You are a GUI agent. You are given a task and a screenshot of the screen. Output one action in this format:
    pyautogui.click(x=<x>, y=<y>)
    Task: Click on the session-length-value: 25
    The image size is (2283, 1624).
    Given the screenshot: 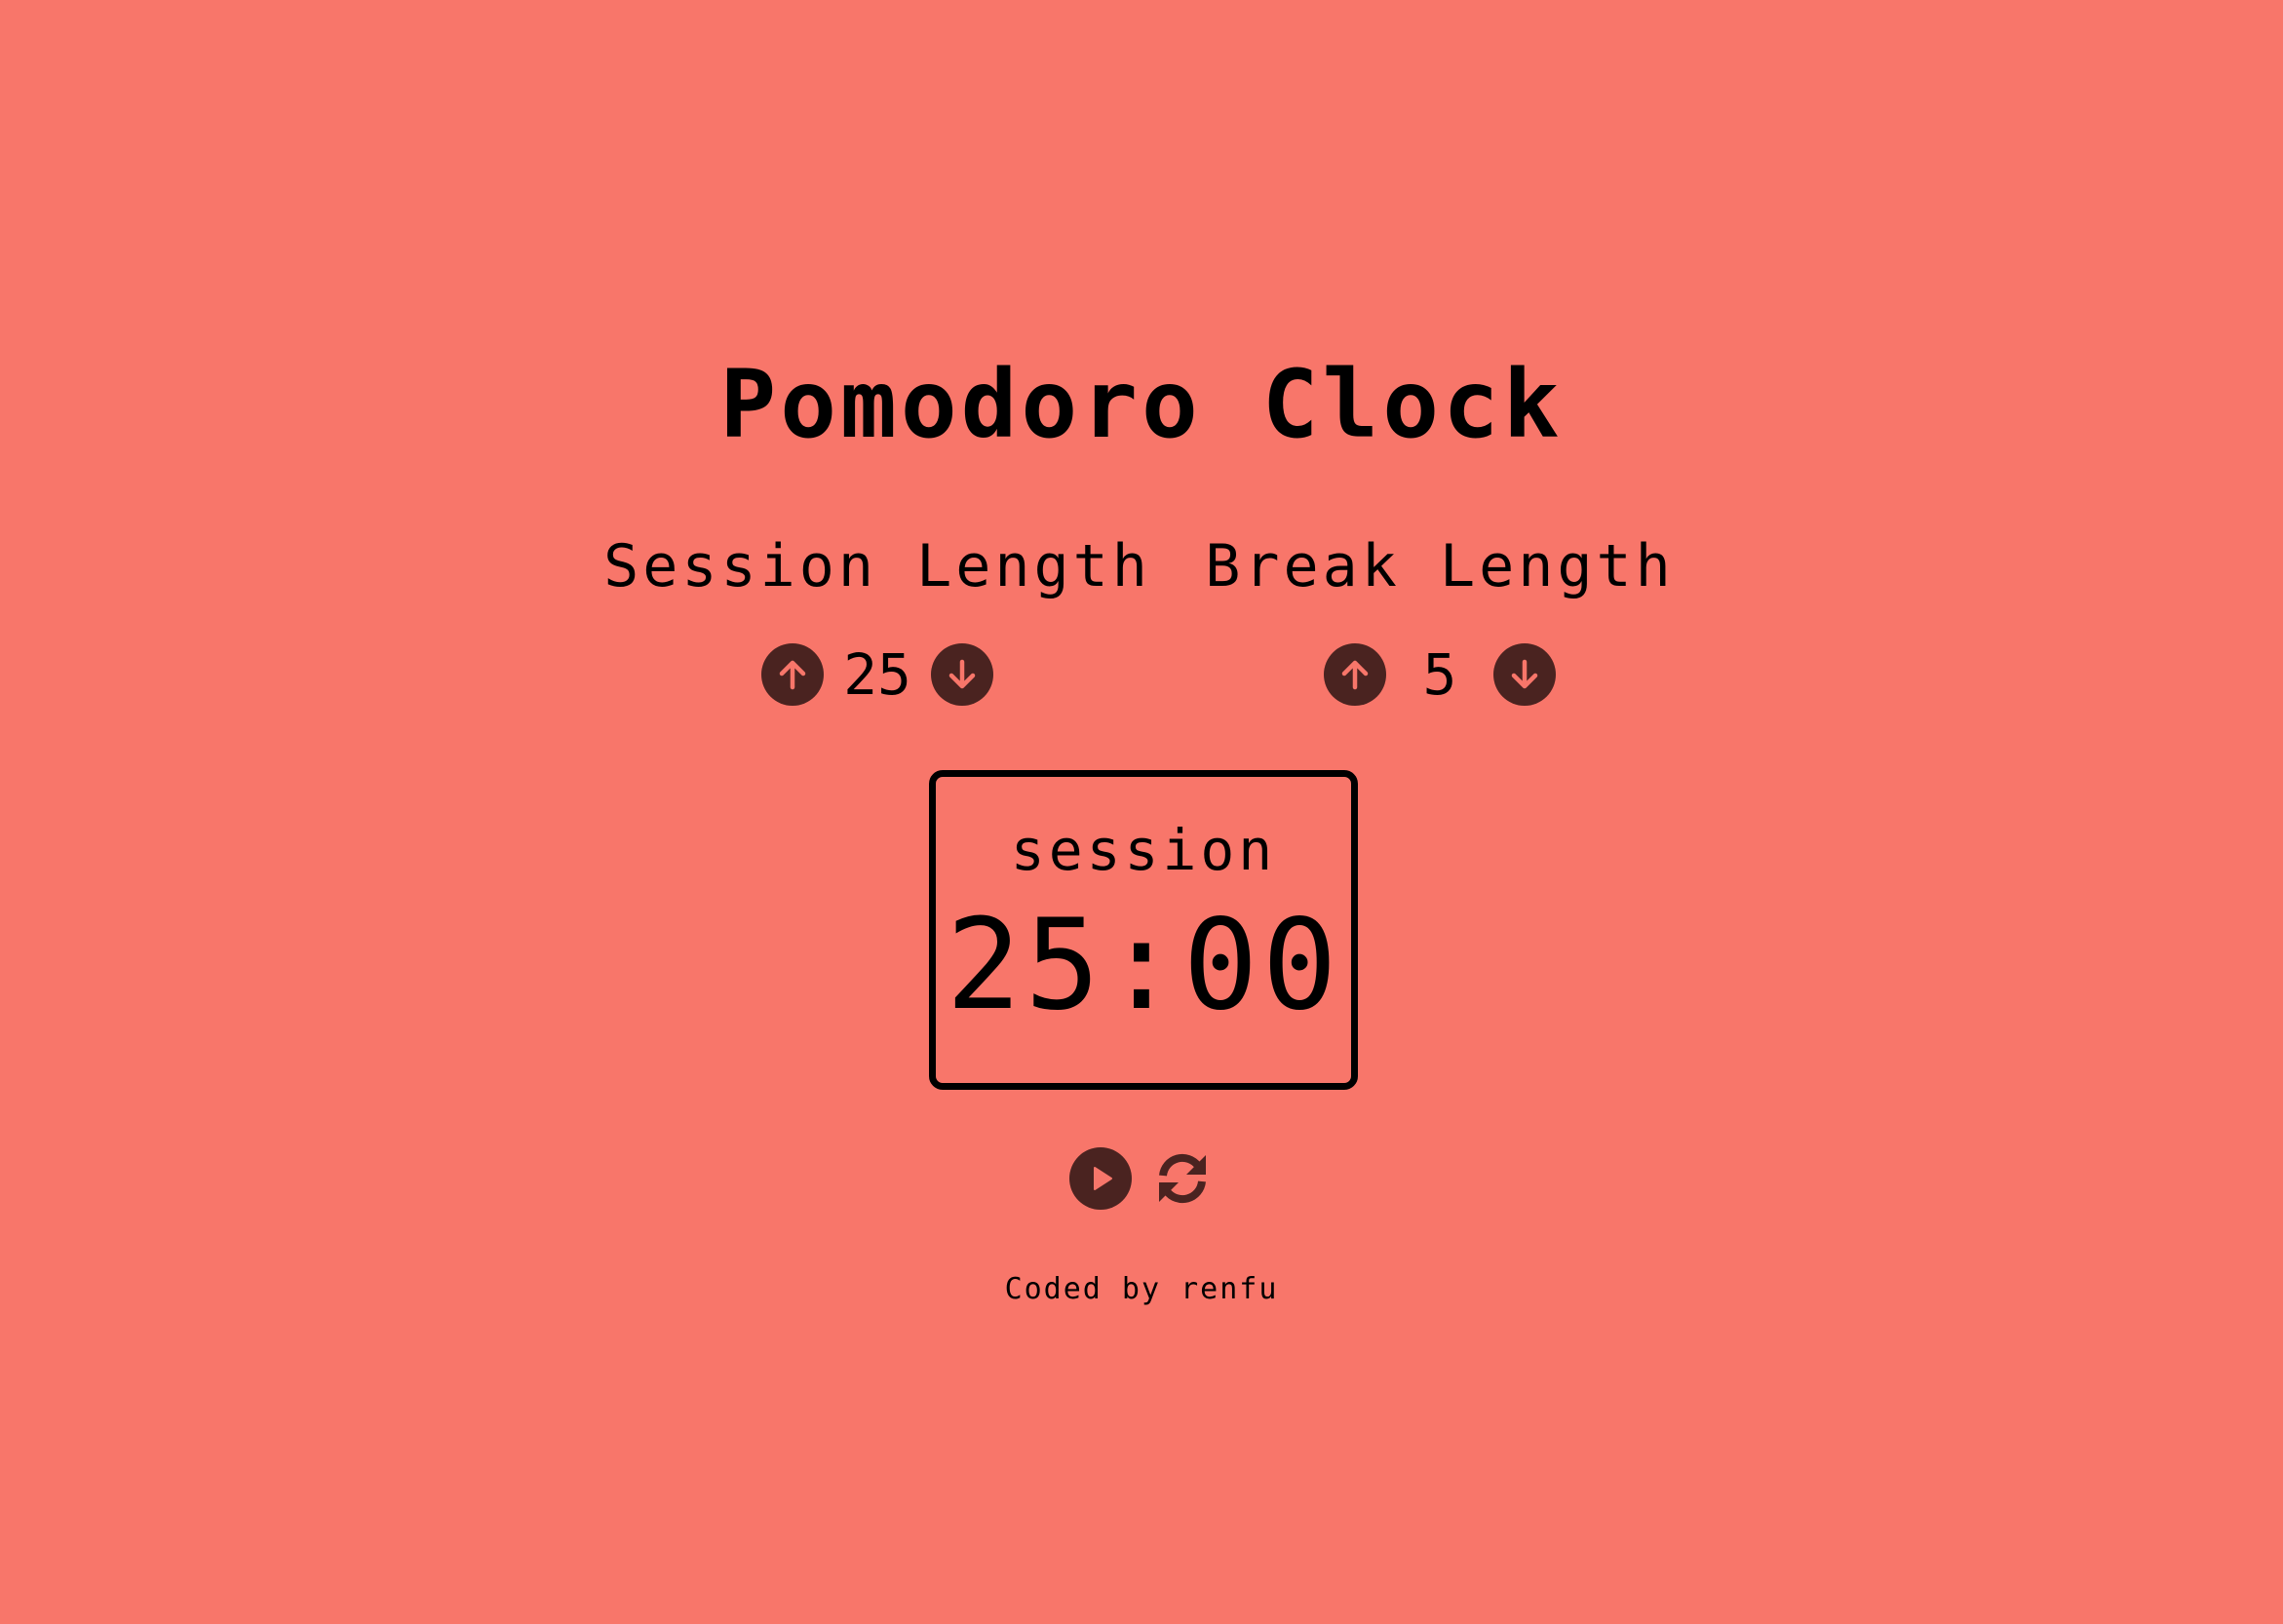 What is the action you would take?
    pyautogui.click(x=877, y=674)
    